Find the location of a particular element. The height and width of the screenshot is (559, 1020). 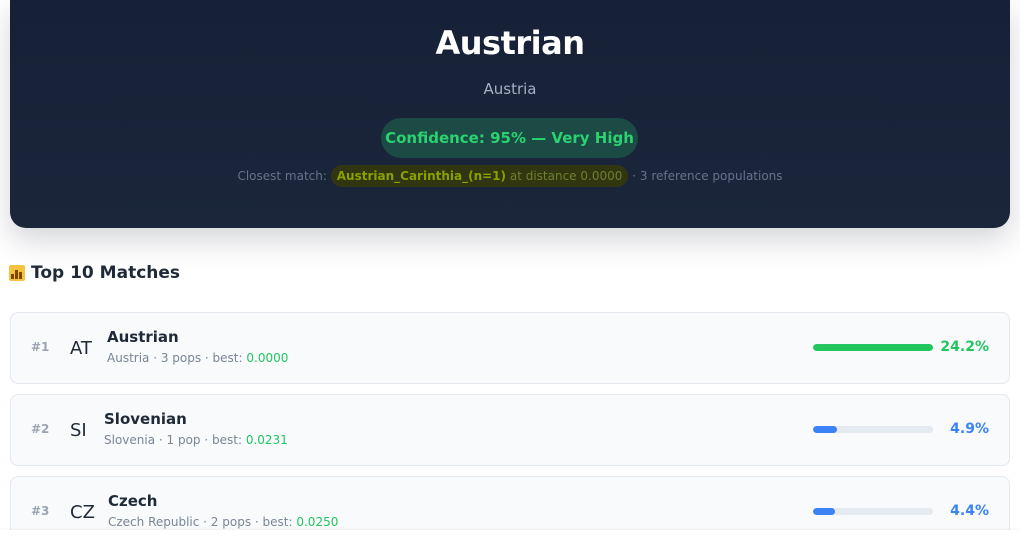

match-rank: #2 is located at coordinates (40, 429).